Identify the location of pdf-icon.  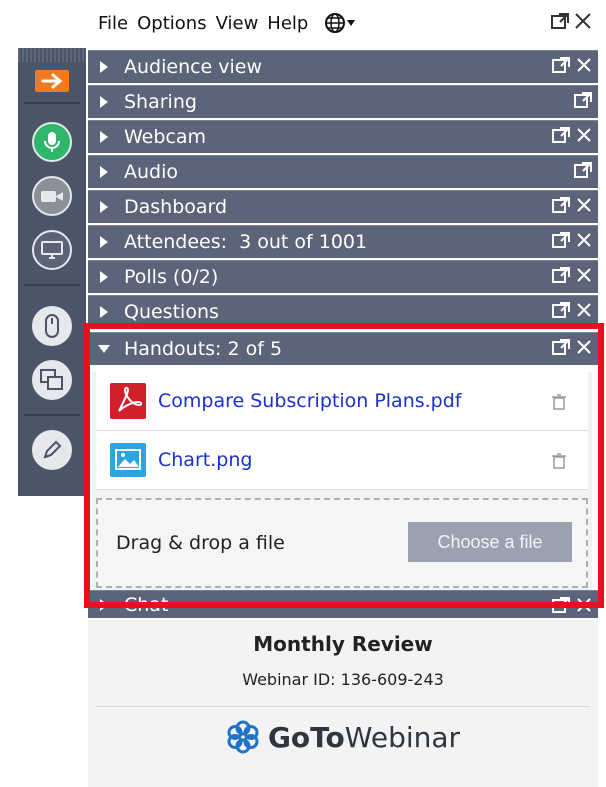
(128, 401).